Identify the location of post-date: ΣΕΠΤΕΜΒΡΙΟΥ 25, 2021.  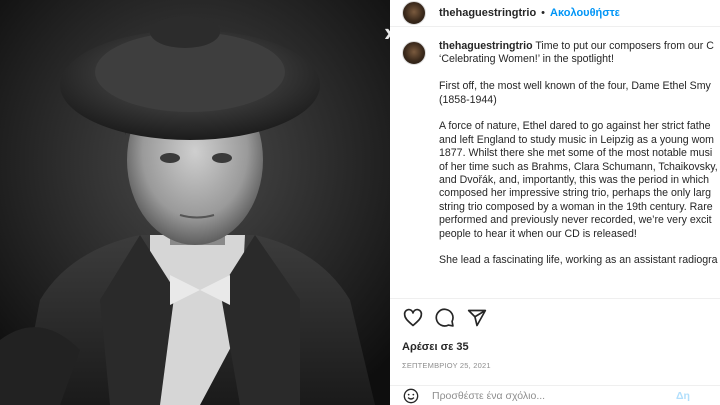
(446, 365).